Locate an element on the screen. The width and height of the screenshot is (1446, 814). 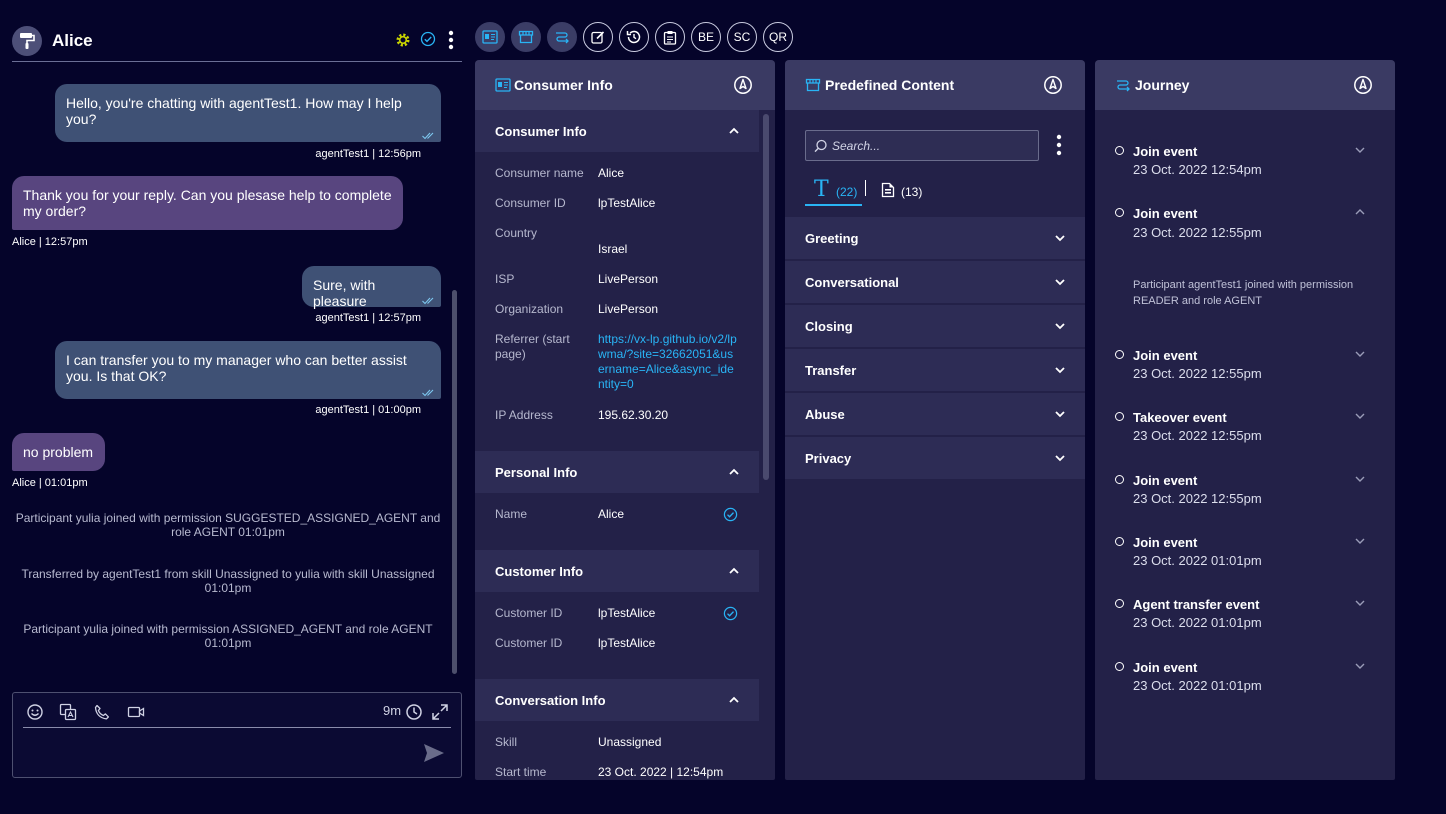
text-tab-glyph: T is located at coordinates (821, 189).